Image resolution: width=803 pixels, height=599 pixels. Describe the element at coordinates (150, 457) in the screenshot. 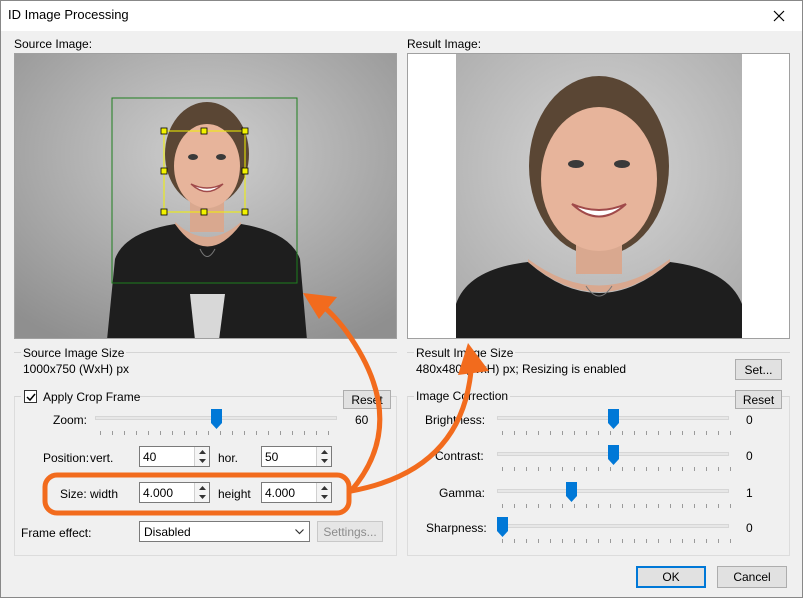

I see `vert-value: 40` at that location.